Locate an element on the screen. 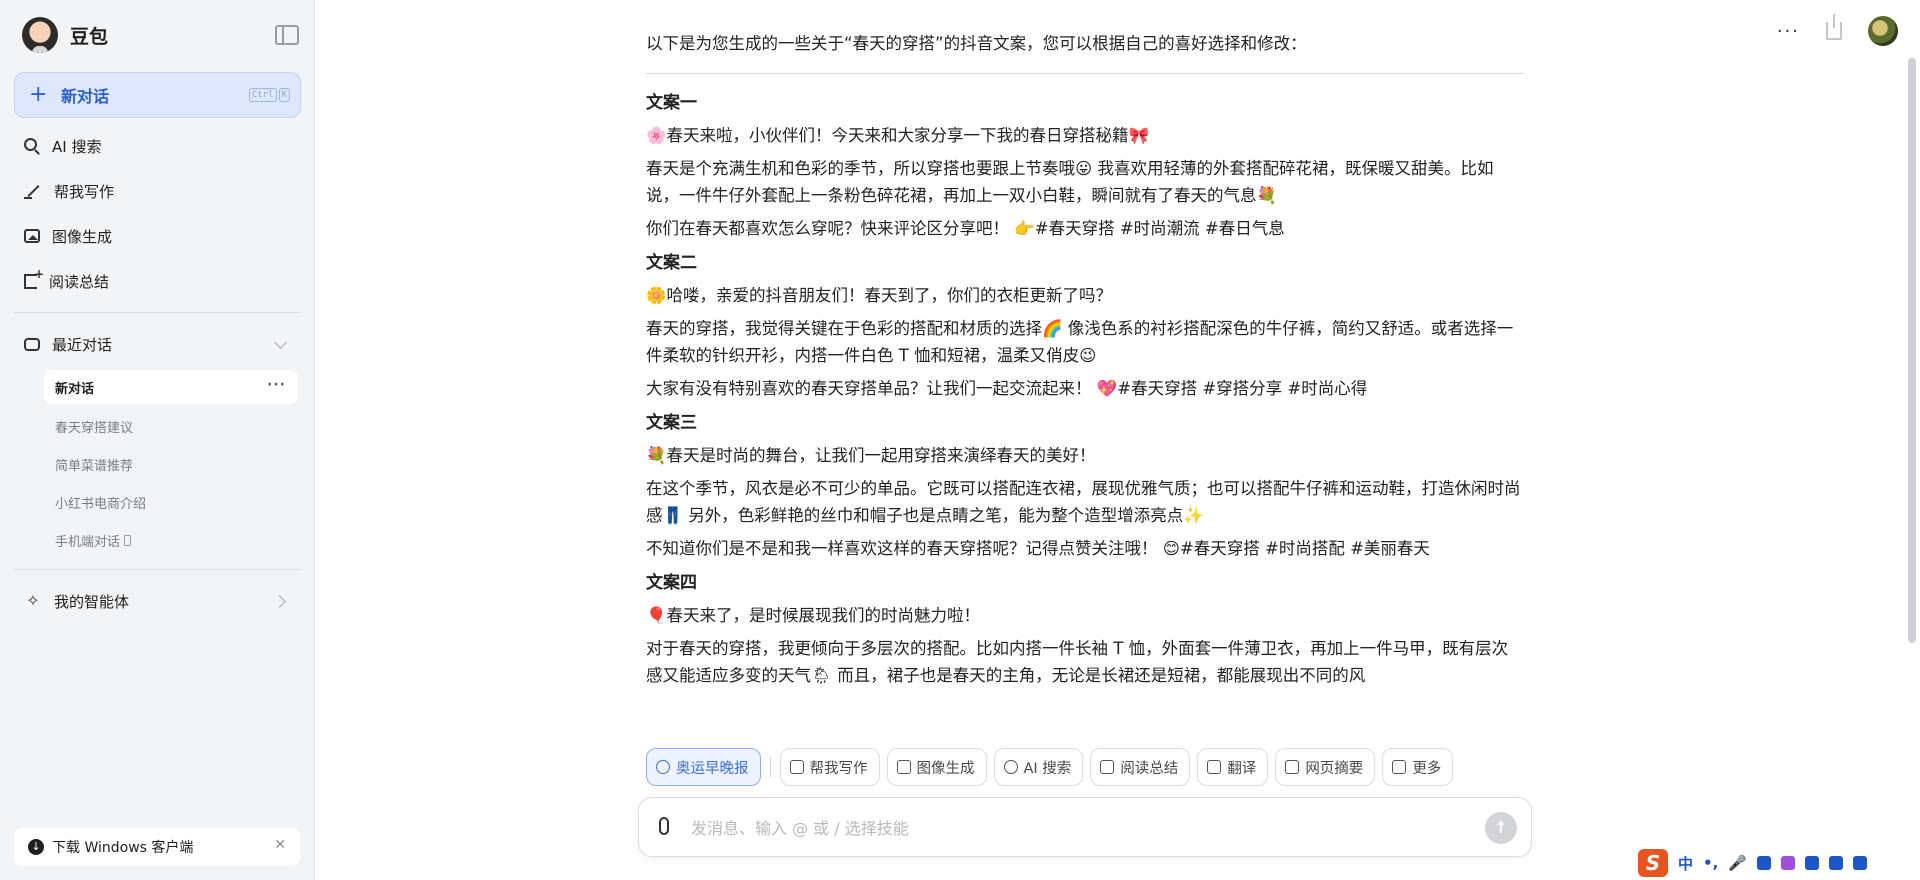 The width and height of the screenshot is (1920, 880). download-label: 下载 Windows 客户端 is located at coordinates (123, 848).